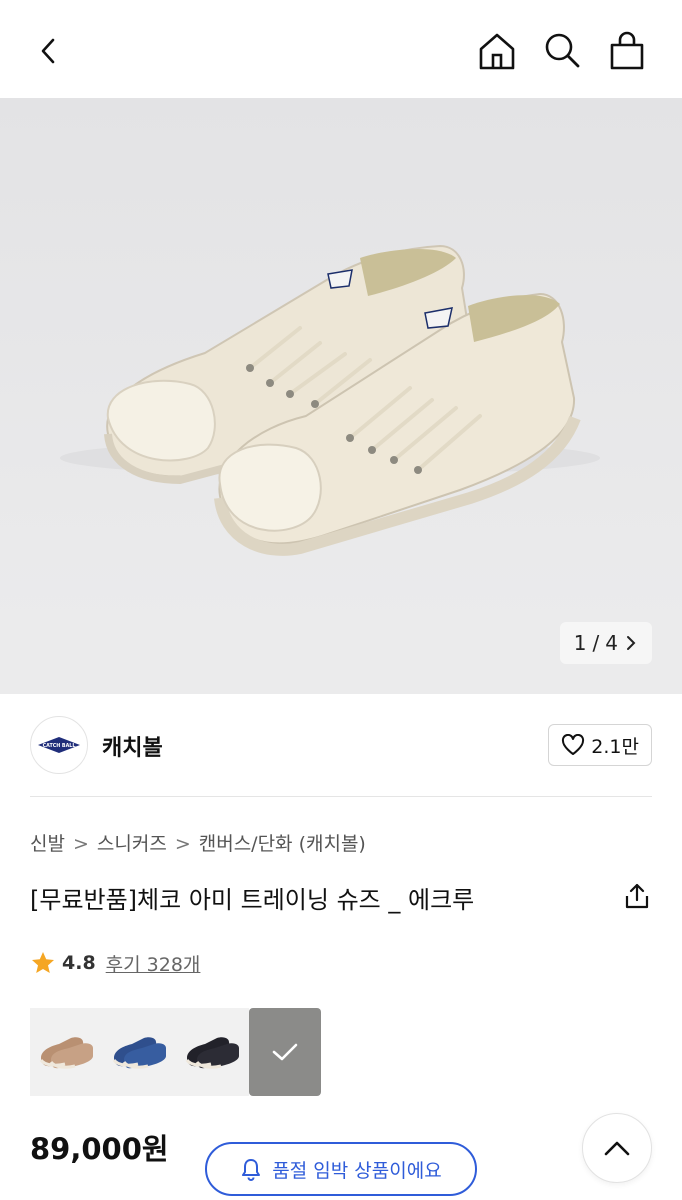 The width and height of the screenshot is (682, 1200). I want to click on product-title: [무료반품]체코 아미 트레이닝 슈즈 _ 에크루, so click(252, 900).